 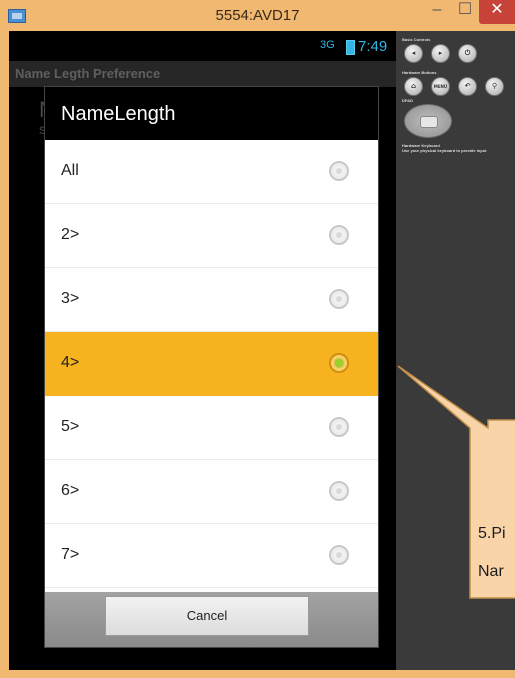 I want to click on option-label: 4>, so click(x=70, y=362).